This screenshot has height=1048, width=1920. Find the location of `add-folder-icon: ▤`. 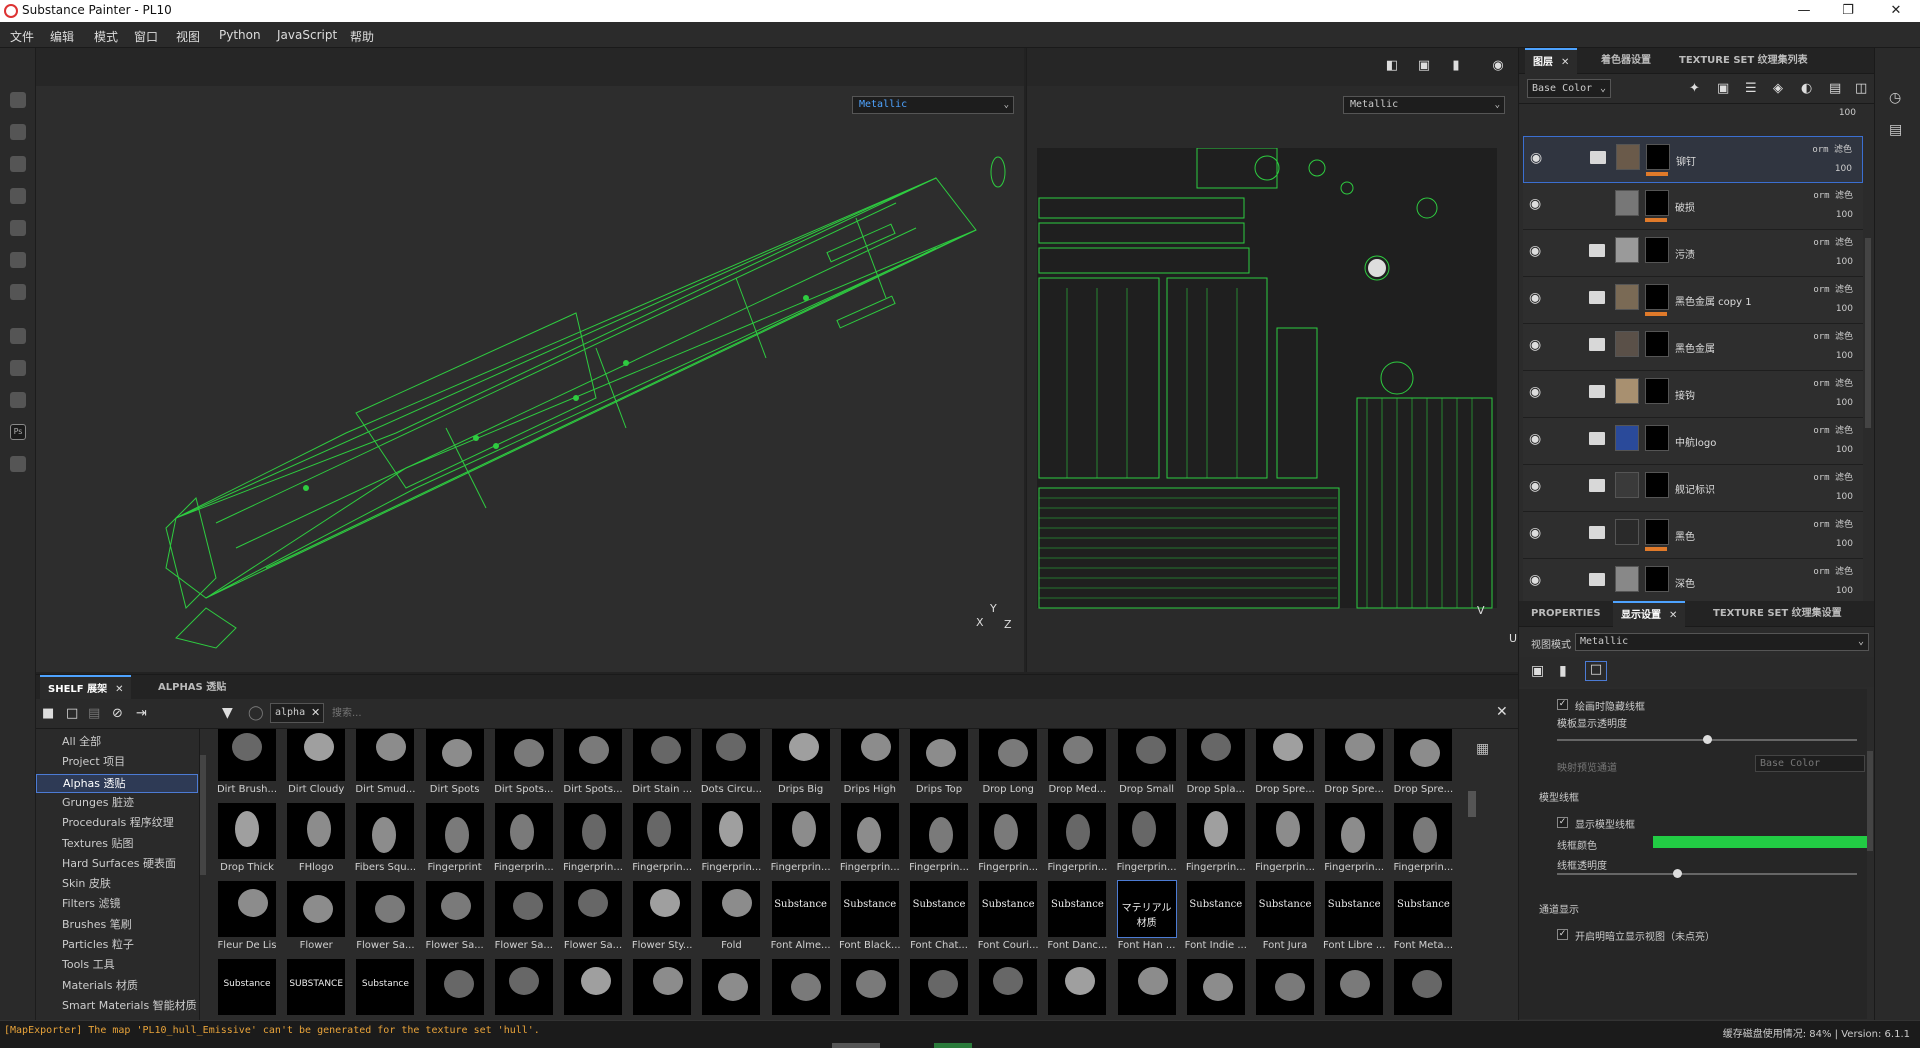

add-folder-icon: ▤ is located at coordinates (1835, 88).